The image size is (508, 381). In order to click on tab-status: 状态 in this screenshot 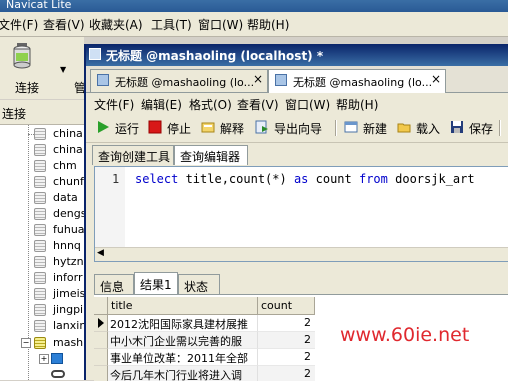, I will do `click(199, 284)`.